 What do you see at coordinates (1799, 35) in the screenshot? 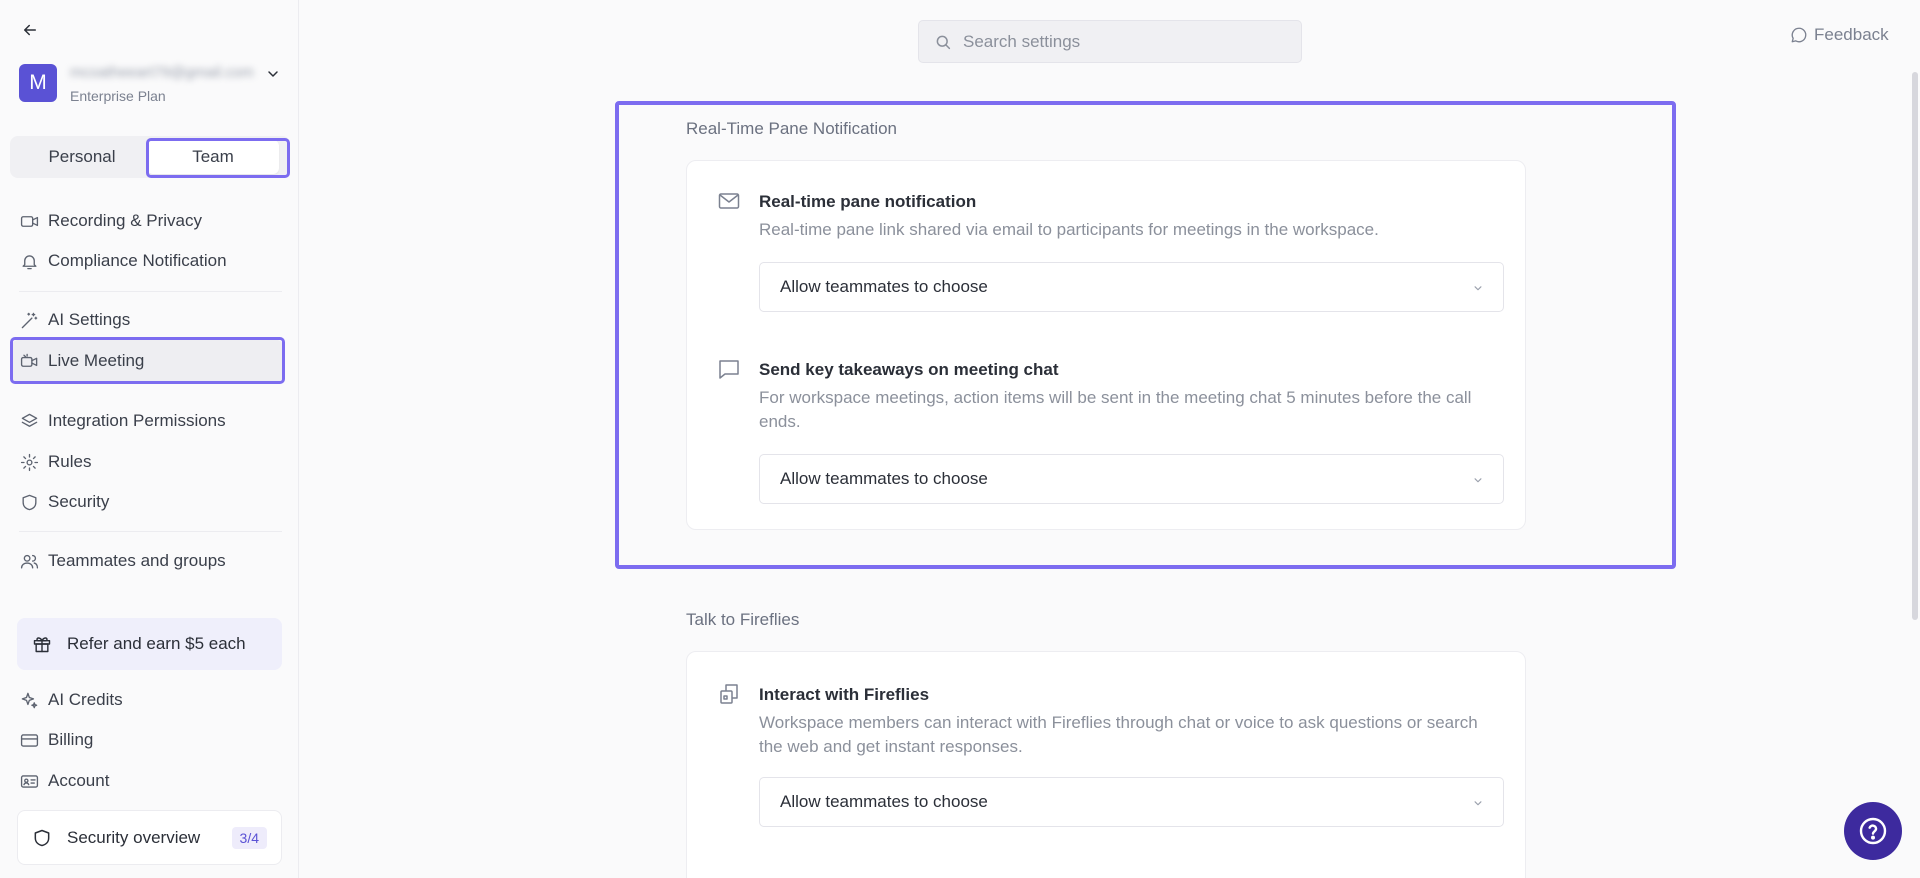
I see `chat-bubble-icon` at bounding box center [1799, 35].